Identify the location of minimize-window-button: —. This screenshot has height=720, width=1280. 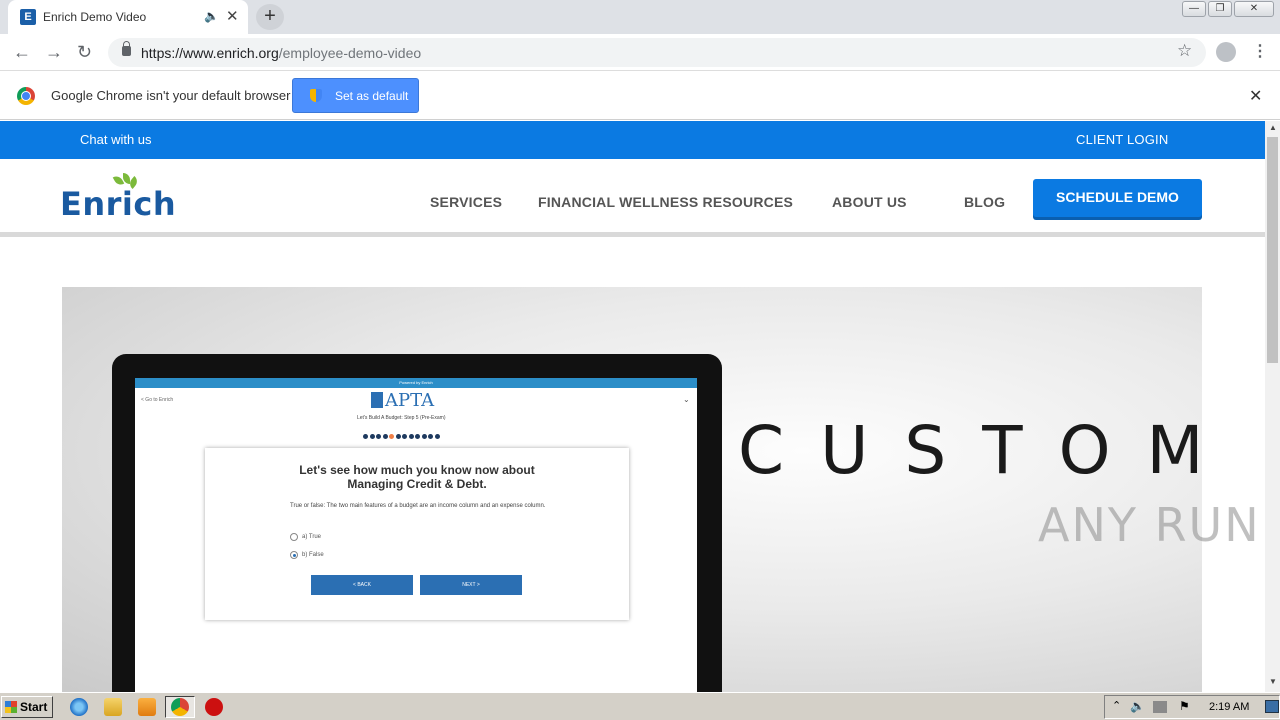
(1194, 9).